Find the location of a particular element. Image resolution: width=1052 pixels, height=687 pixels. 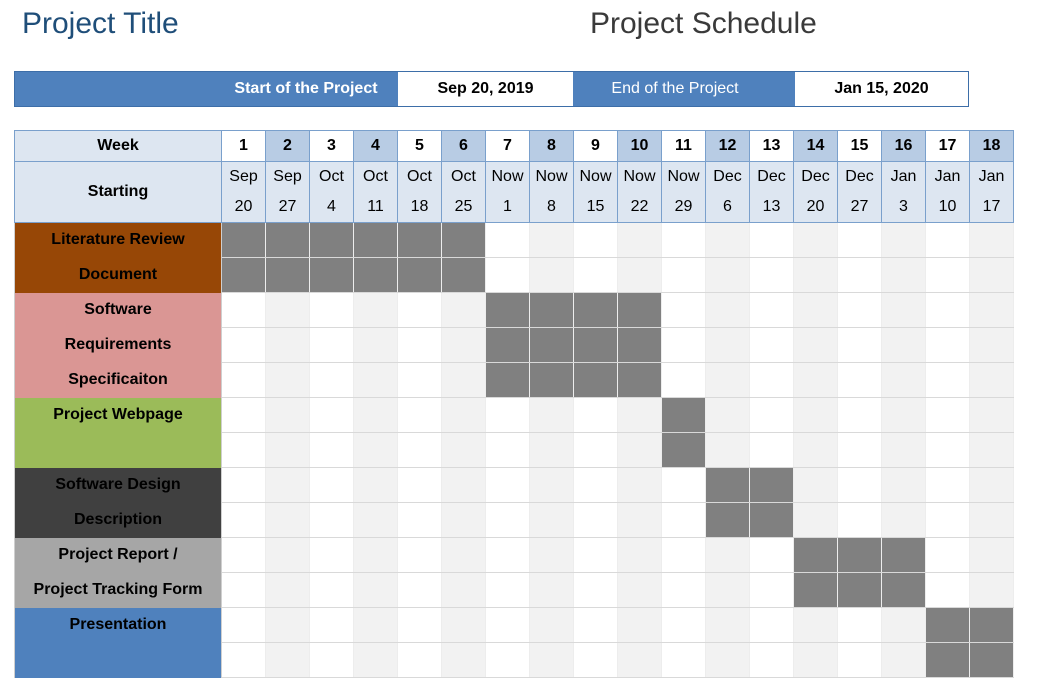

task-label-sdd: Description is located at coordinates (118, 520).